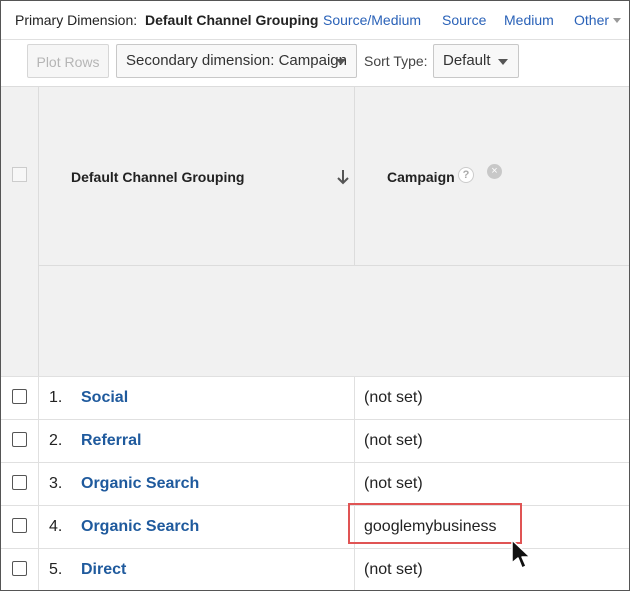 The image size is (632, 593). What do you see at coordinates (76, 20) in the screenshot?
I see `primary-dimension-label: Primary Dimension:` at bounding box center [76, 20].